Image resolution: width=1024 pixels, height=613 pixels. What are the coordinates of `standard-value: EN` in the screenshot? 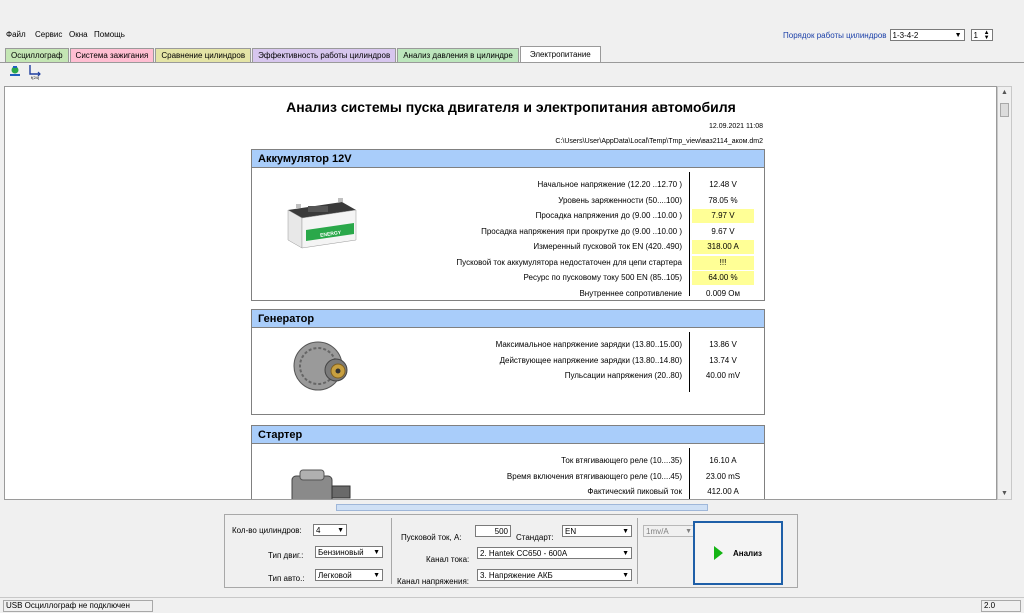 It's located at (571, 531).